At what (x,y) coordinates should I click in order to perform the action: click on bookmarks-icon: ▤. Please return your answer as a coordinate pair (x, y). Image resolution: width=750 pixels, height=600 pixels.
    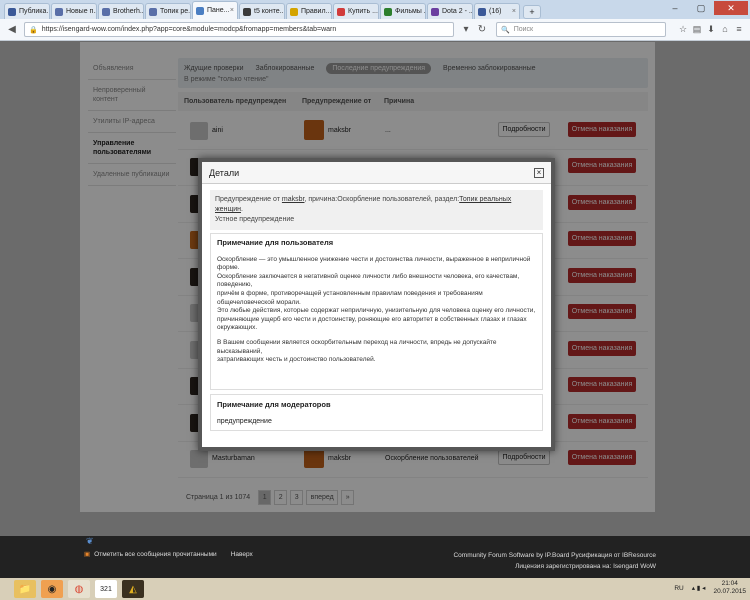
    Looking at the image, I should click on (697, 29).